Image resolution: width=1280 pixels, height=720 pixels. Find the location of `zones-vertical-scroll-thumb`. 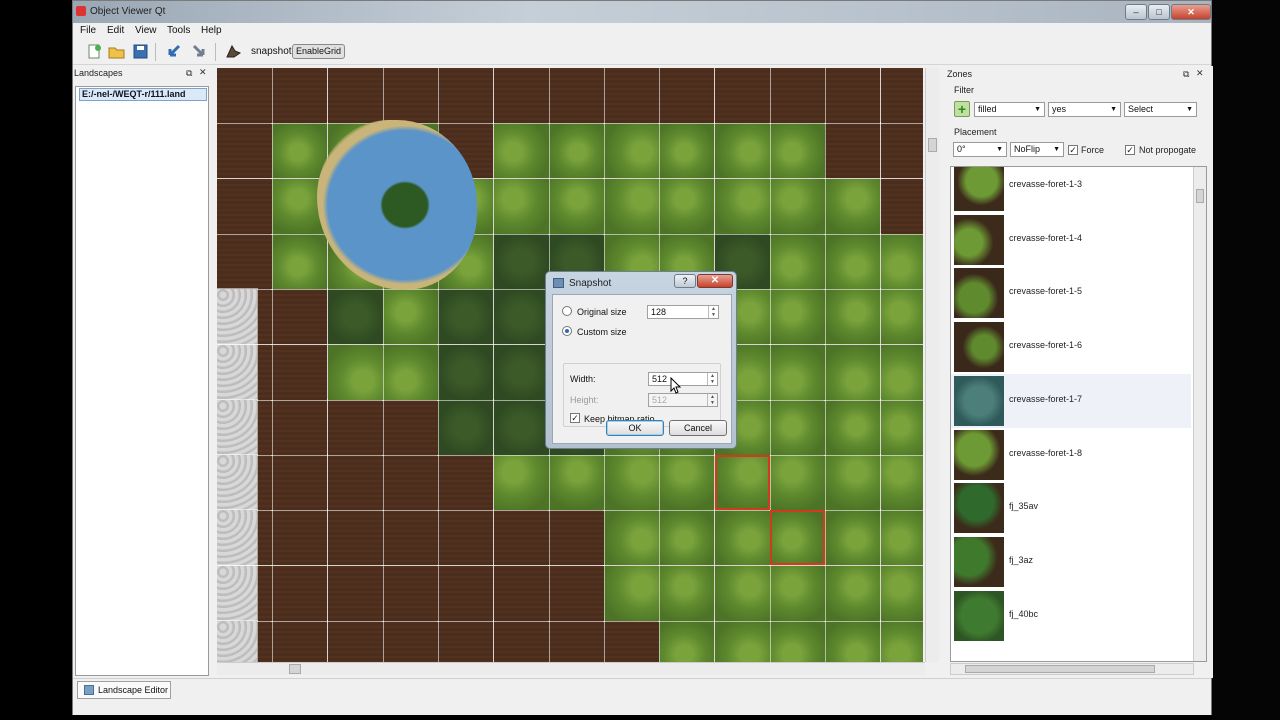

zones-vertical-scroll-thumb is located at coordinates (1200, 196).